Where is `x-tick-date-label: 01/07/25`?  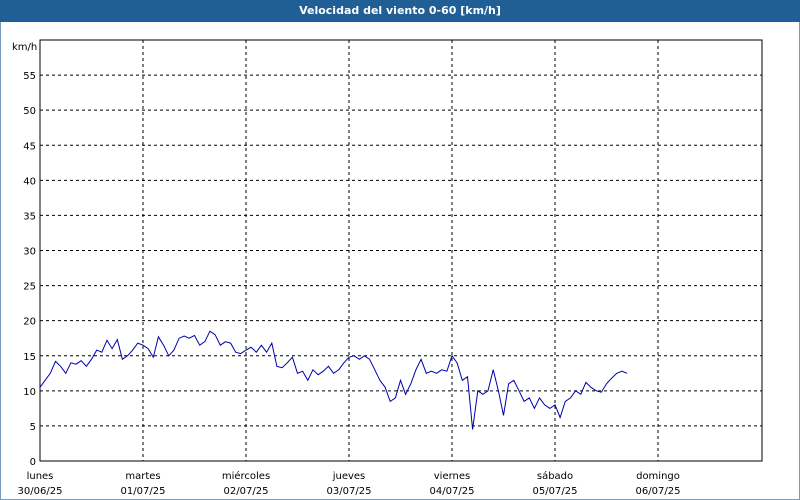
x-tick-date-label: 01/07/25 is located at coordinates (143, 491).